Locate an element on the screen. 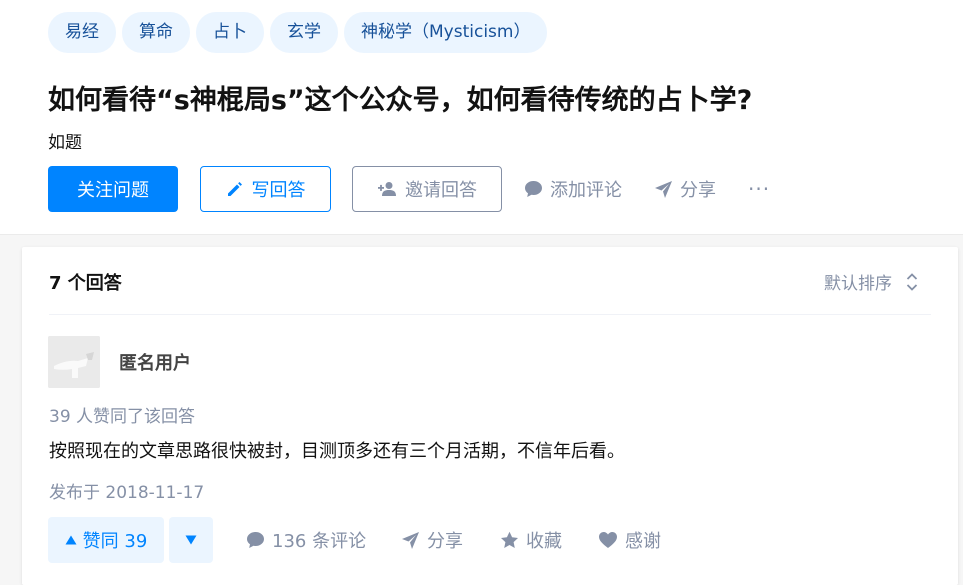 The height and width of the screenshot is (585, 963). upvote-button: 赞同 39 is located at coordinates (106, 540).